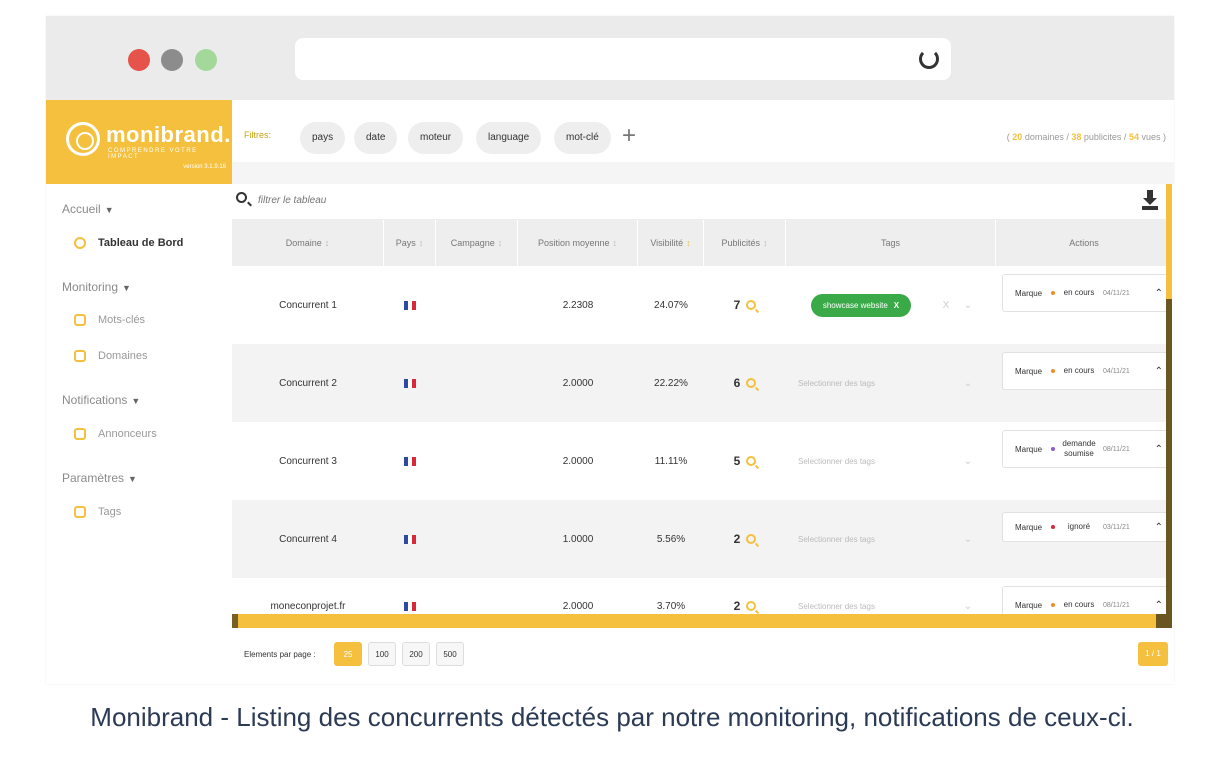 The height and width of the screenshot is (776, 1224). What do you see at coordinates (123, 356) in the screenshot?
I see `sidebar-item-label: Domaines` at bounding box center [123, 356].